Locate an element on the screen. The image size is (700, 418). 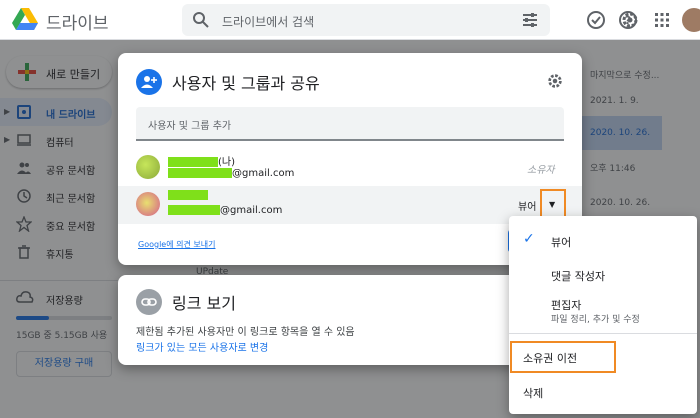
search-options-icon is located at coordinates (530, 20).